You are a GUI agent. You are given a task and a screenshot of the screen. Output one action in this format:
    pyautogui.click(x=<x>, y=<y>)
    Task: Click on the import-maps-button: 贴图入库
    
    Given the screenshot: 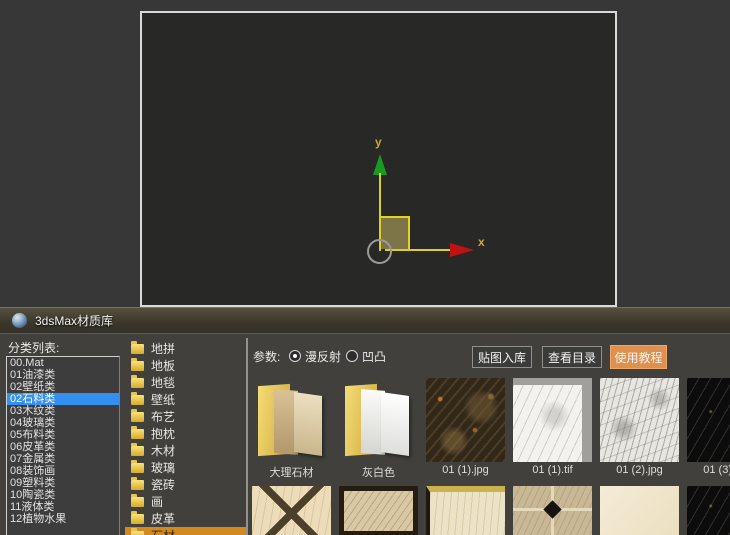 What is the action you would take?
    pyautogui.click(x=502, y=357)
    